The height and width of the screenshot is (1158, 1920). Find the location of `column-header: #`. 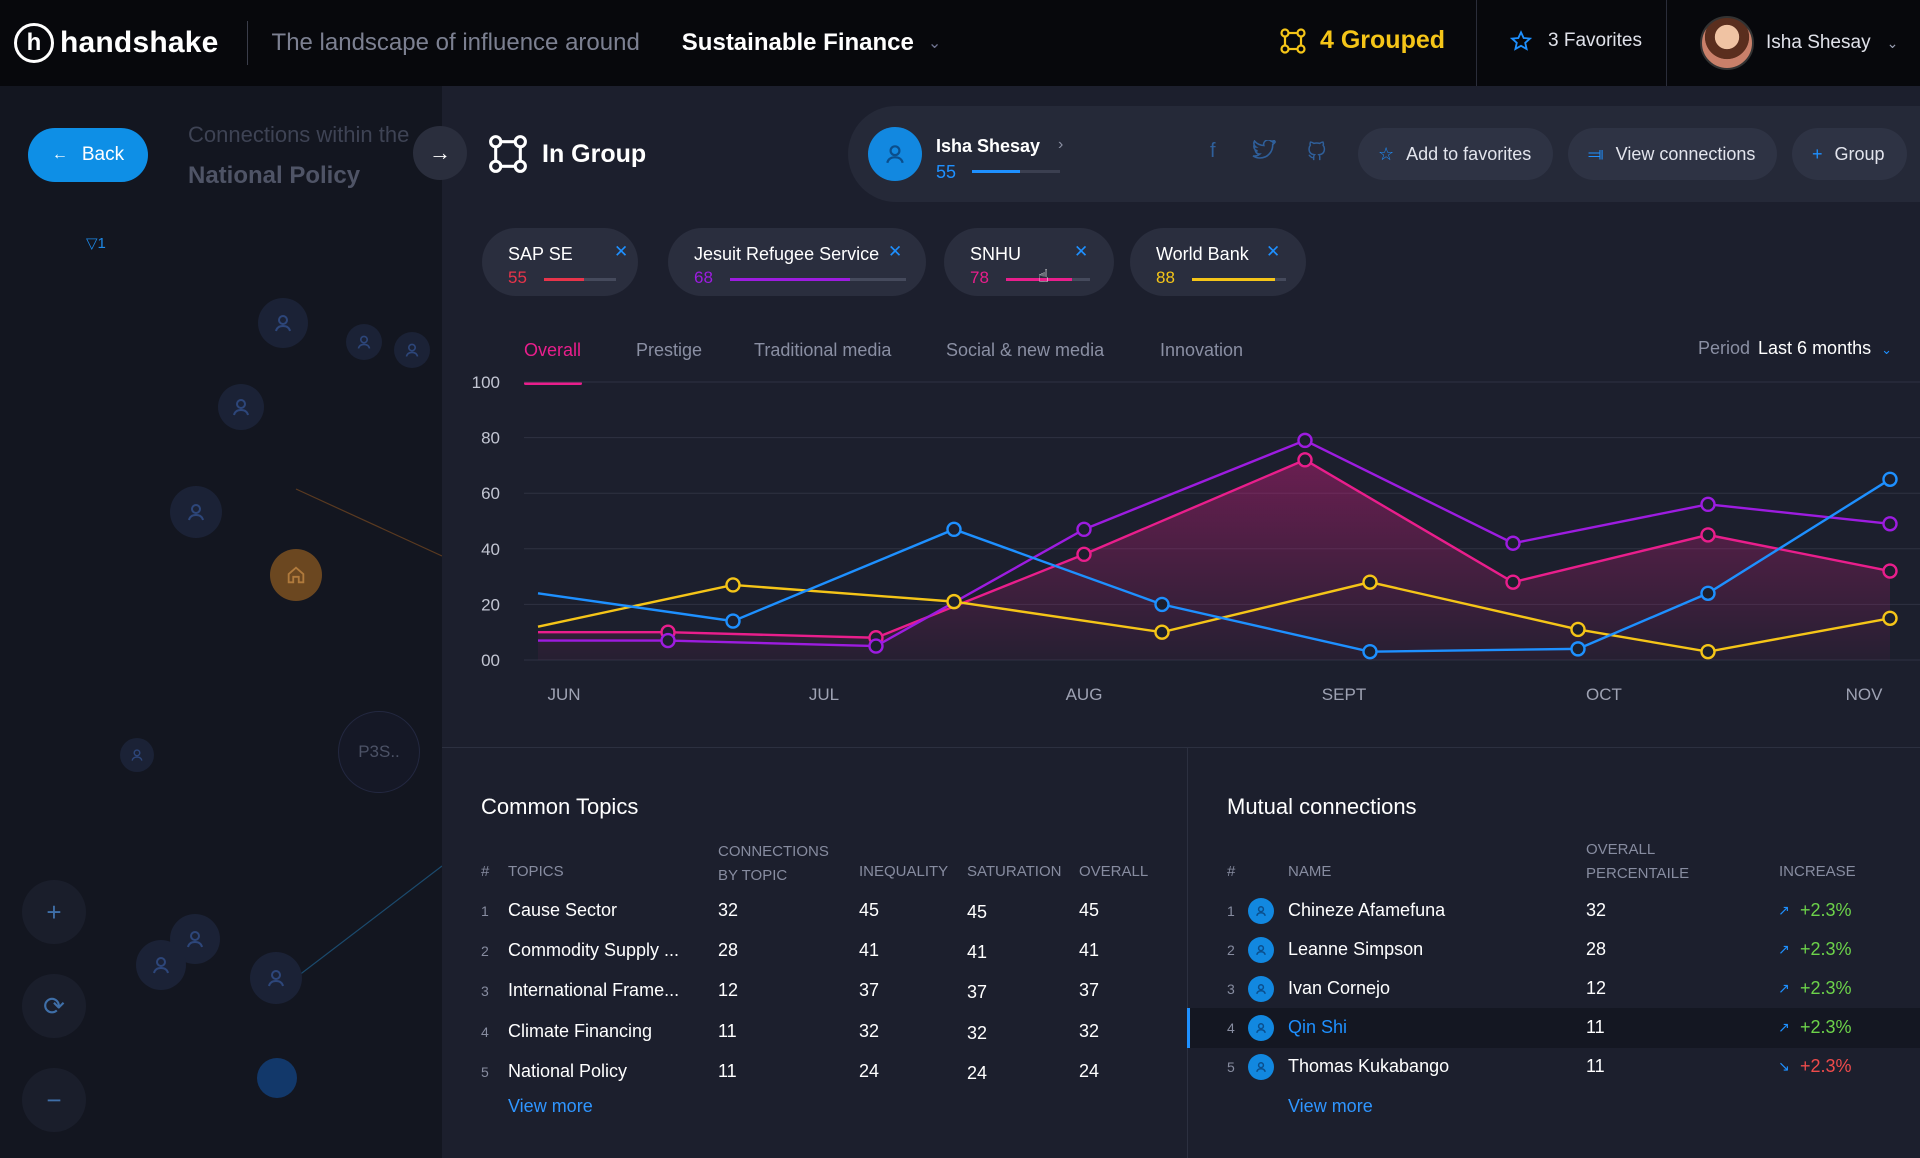

column-header: # is located at coordinates (1231, 871).